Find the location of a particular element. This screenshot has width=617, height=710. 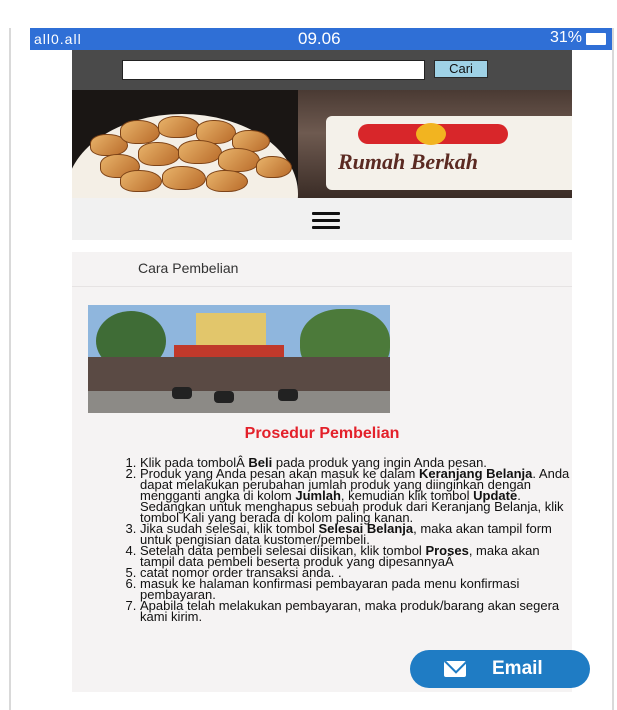

road is located at coordinates (239, 402).